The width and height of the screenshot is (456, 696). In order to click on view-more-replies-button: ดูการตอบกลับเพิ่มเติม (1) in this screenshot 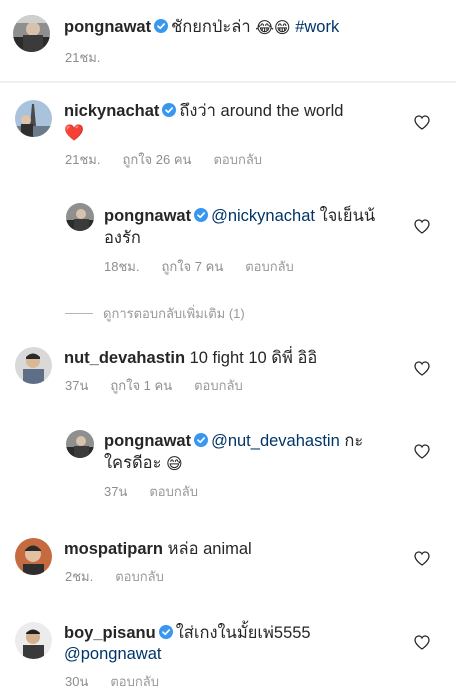, I will do `click(155, 313)`.